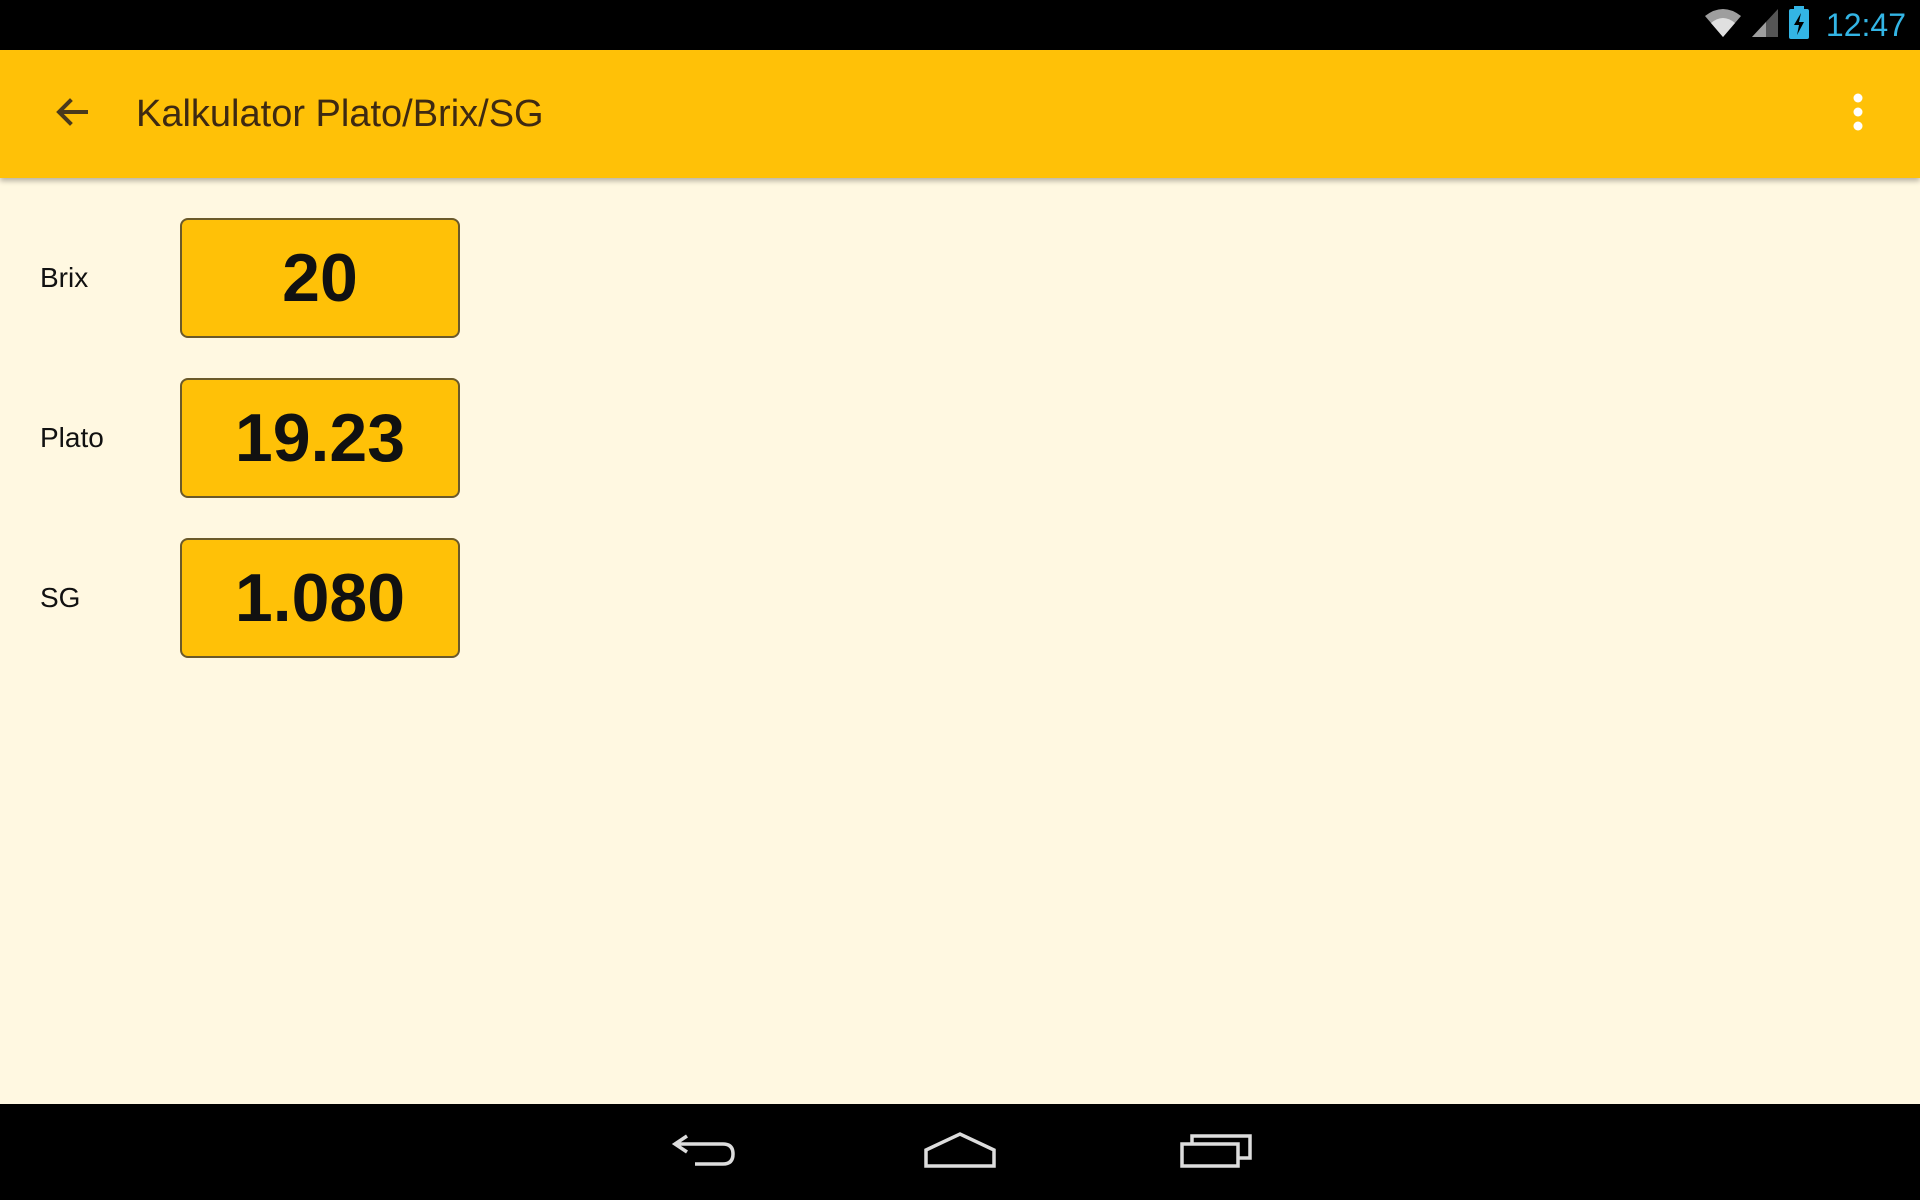 The width and height of the screenshot is (1920, 1200). Describe the element at coordinates (340, 114) in the screenshot. I see `page-title: Kalkulator Plato/Brix/SG` at that location.